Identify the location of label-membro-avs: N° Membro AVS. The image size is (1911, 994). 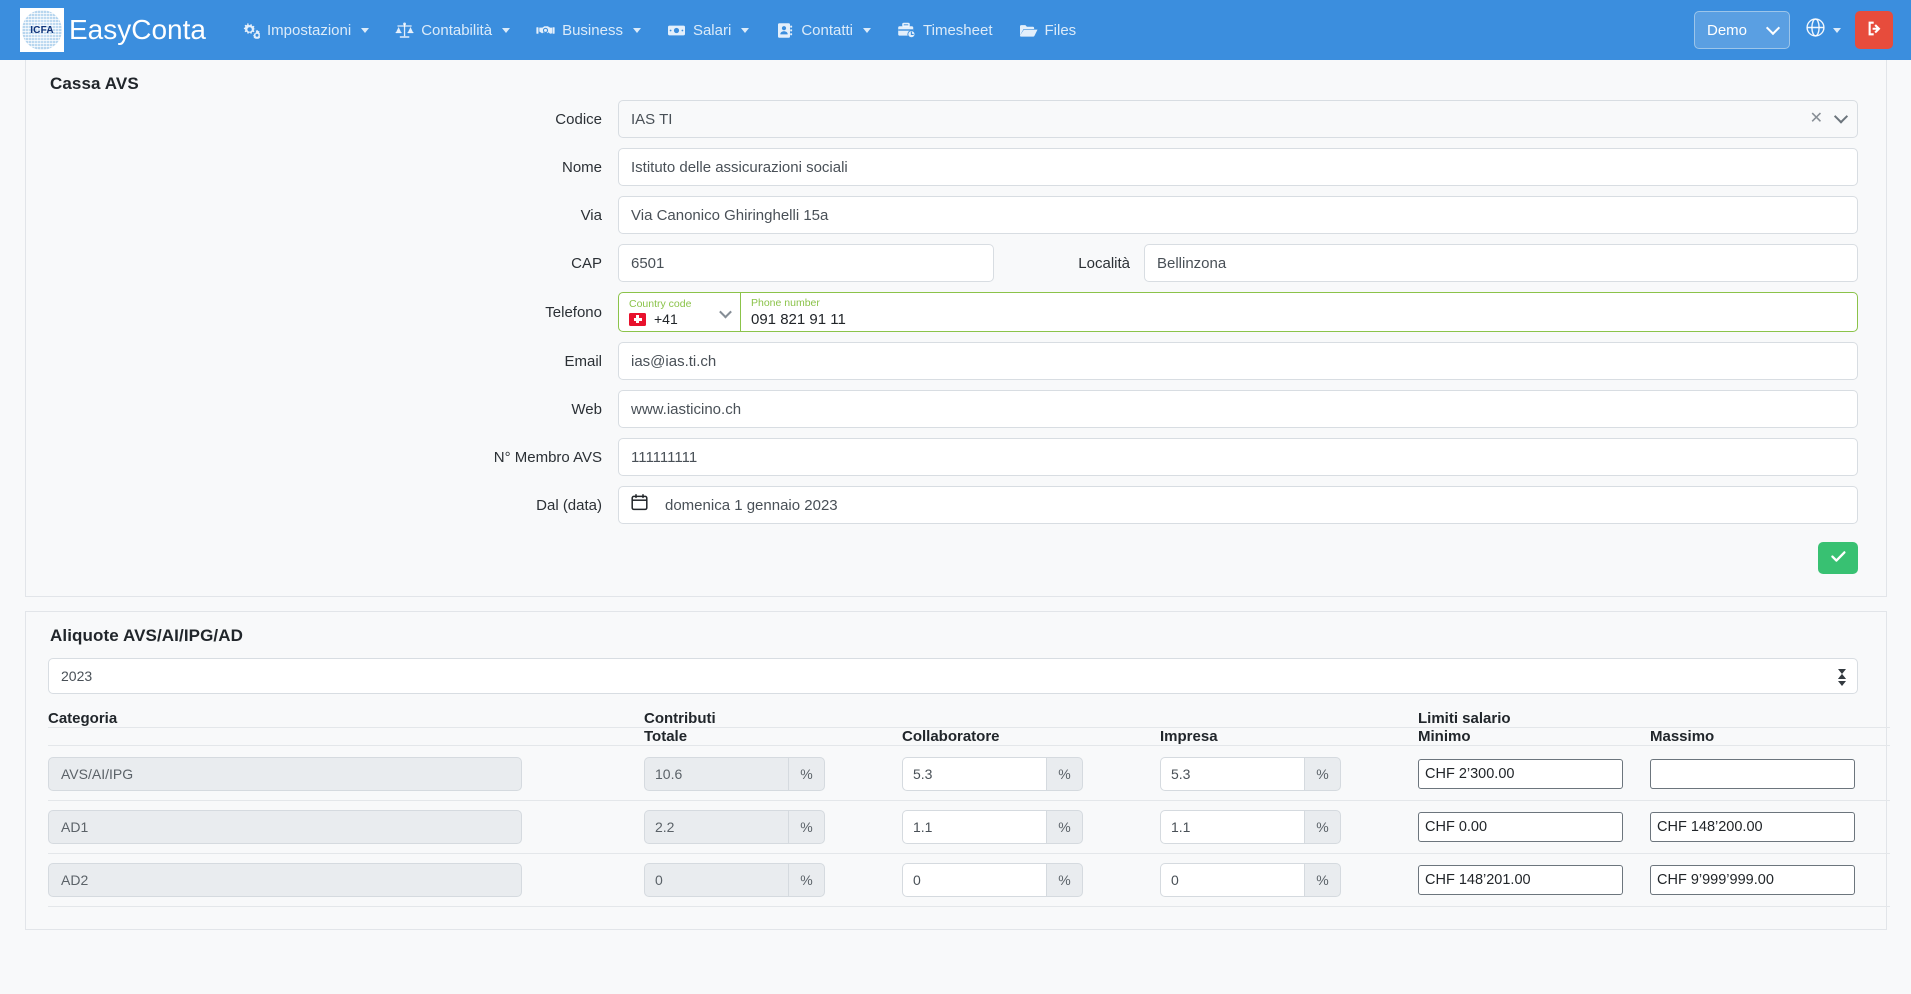
(547, 457).